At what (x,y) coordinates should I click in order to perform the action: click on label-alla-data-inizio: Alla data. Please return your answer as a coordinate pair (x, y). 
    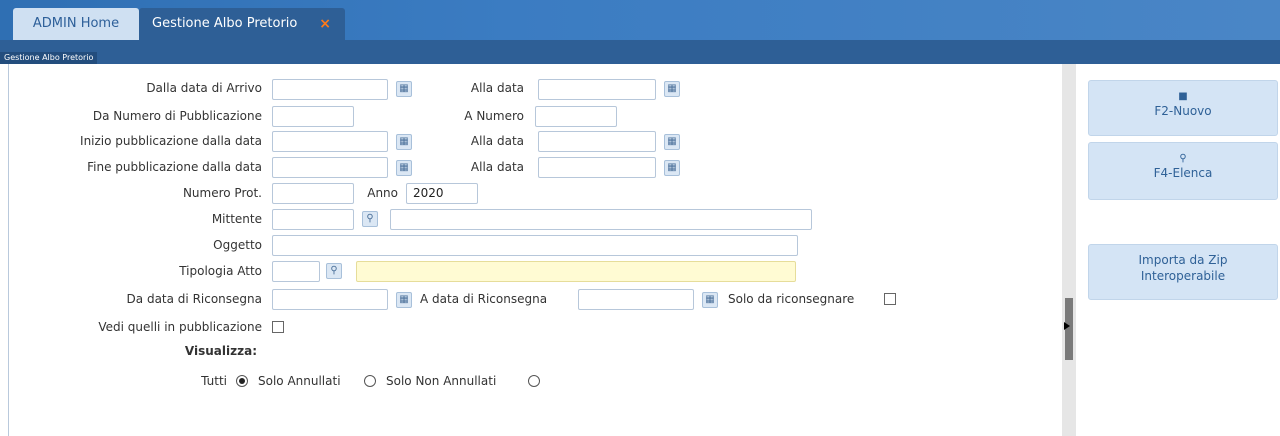
    Looking at the image, I should click on (497, 141).